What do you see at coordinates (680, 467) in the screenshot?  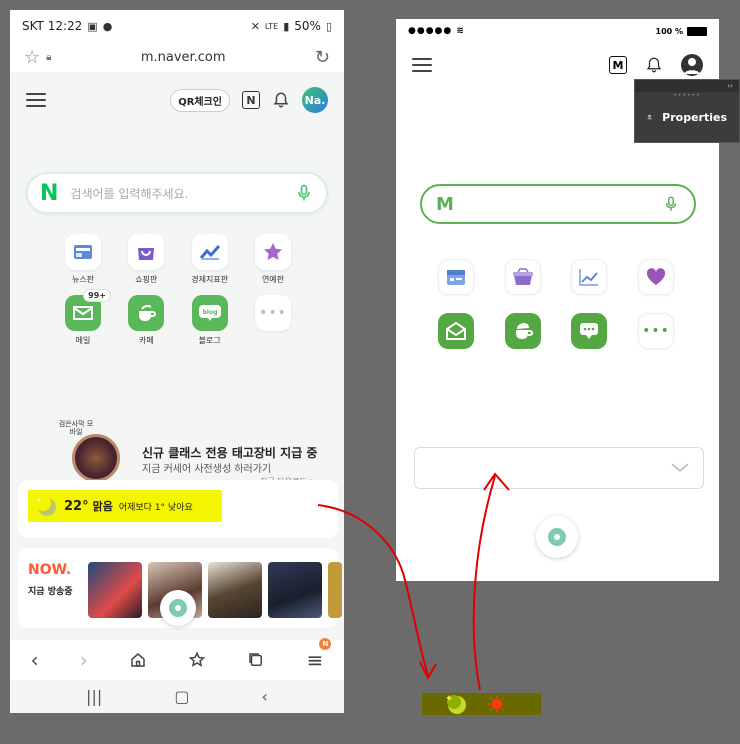 I see `chevron-down-icon` at bounding box center [680, 467].